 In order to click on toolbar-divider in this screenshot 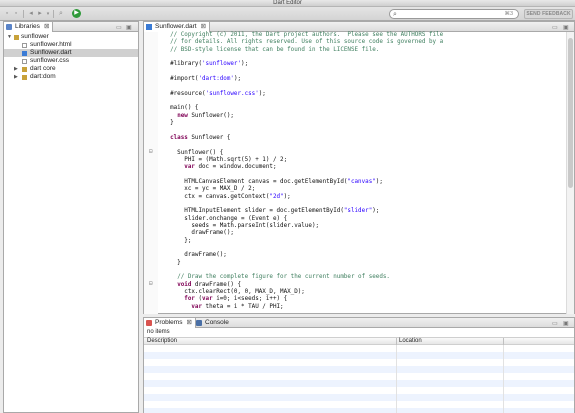, I will do `click(23, 14)`.